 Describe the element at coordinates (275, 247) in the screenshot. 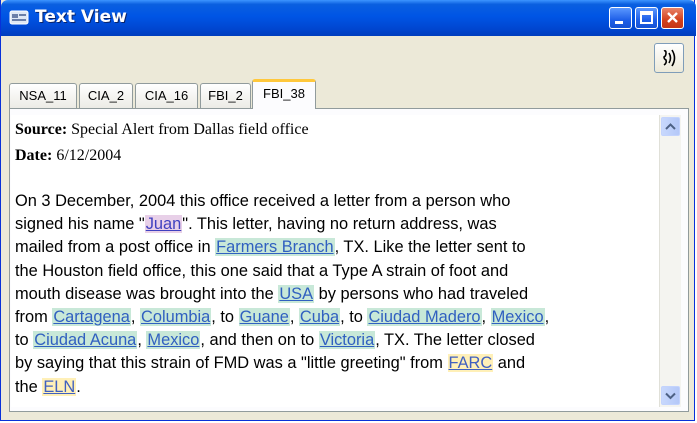

I see `entity-location: Farmers Branch` at that location.